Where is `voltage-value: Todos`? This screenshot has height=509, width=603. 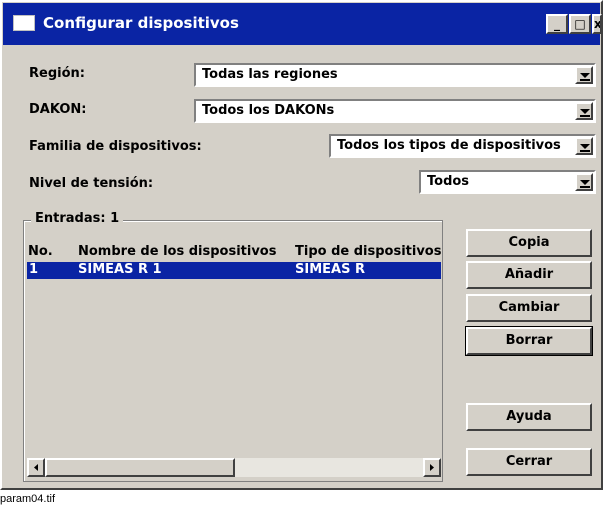 voltage-value: Todos is located at coordinates (448, 181).